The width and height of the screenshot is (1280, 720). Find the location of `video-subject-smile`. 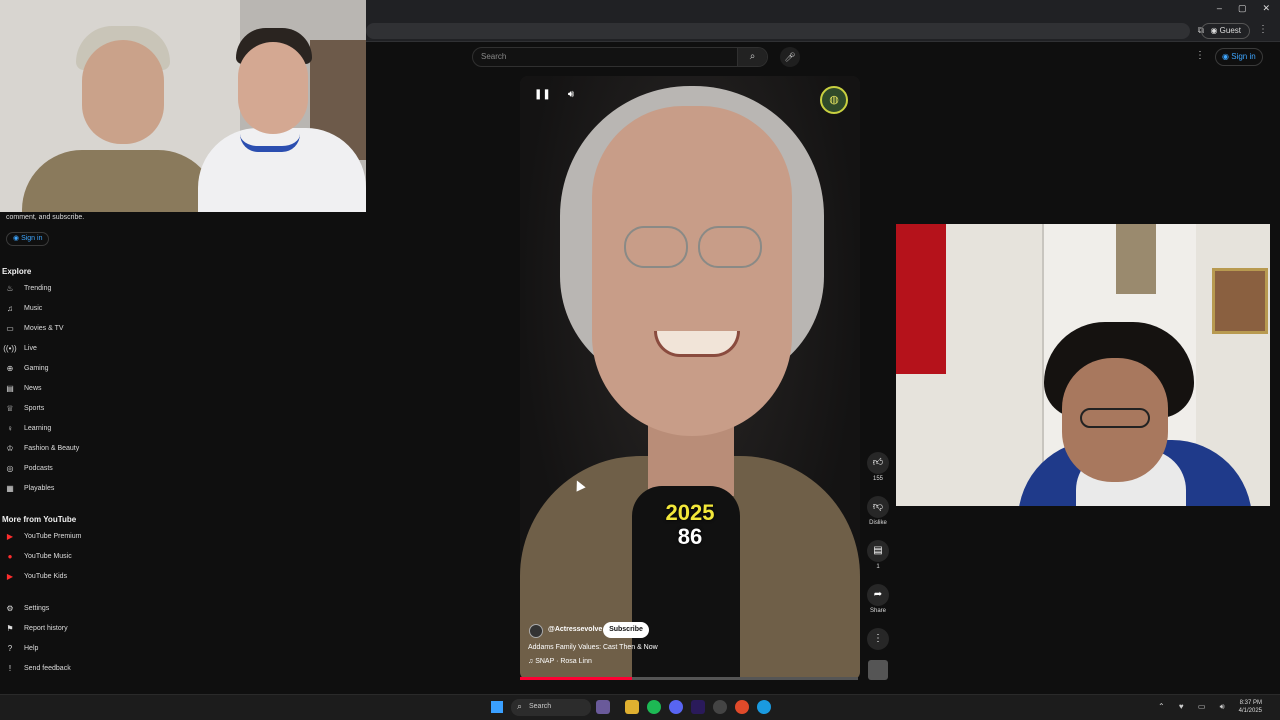

video-subject-smile is located at coordinates (697, 344).